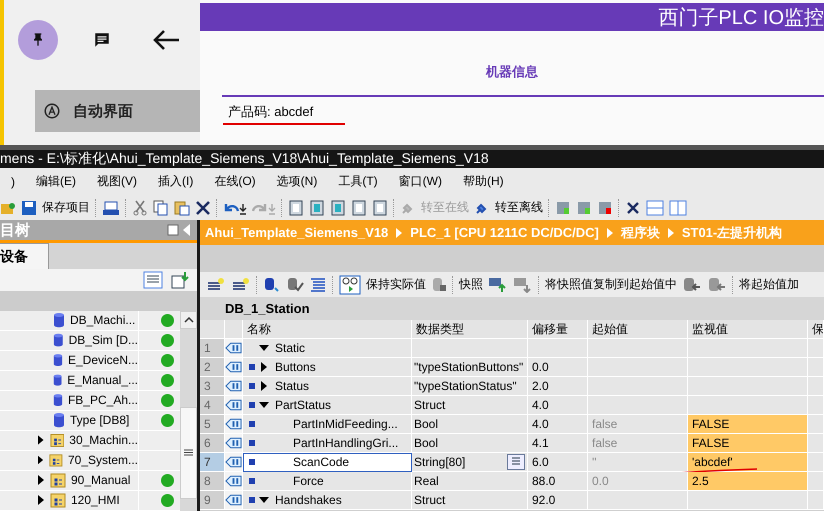  Describe the element at coordinates (558, 405) in the screenshot. I see `table-cell: 4.0` at that location.